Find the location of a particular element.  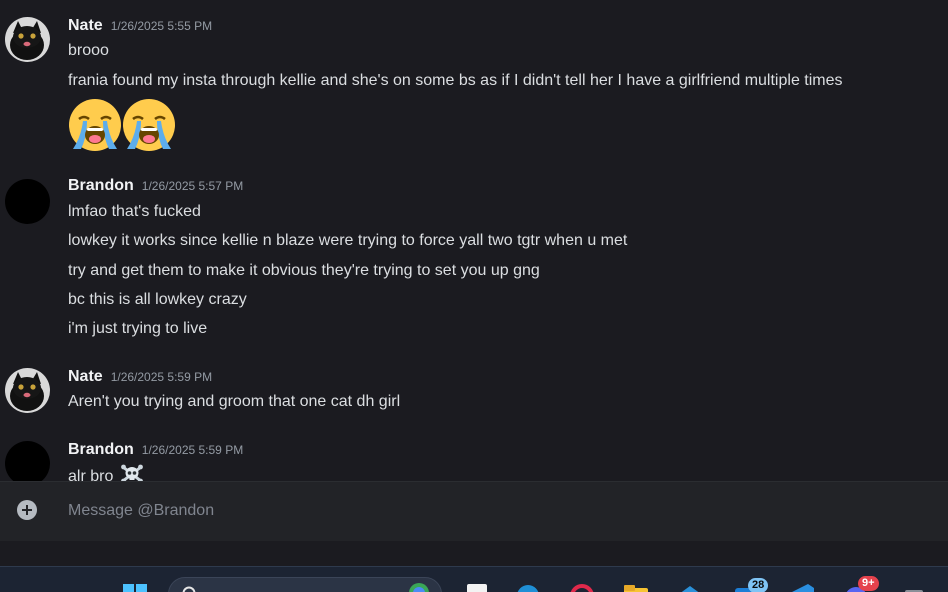

message-timestamp: 1/26/2025 5:57 PM is located at coordinates (192, 186).